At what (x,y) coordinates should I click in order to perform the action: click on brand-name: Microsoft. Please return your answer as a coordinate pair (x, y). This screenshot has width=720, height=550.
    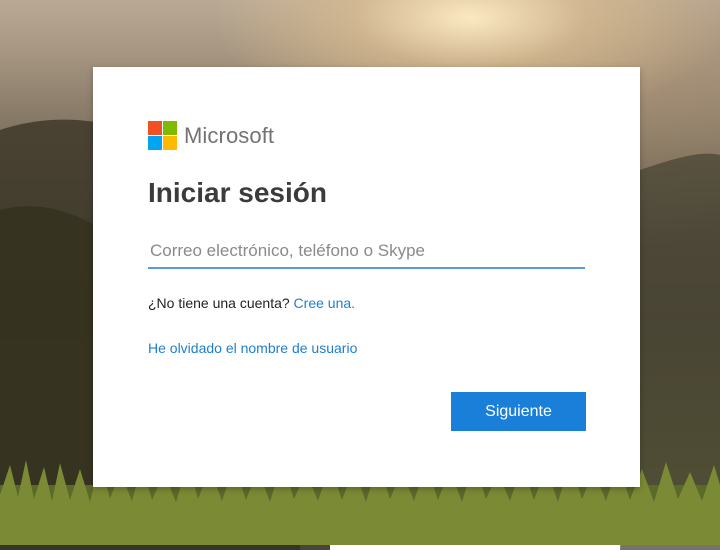
    Looking at the image, I should click on (229, 135).